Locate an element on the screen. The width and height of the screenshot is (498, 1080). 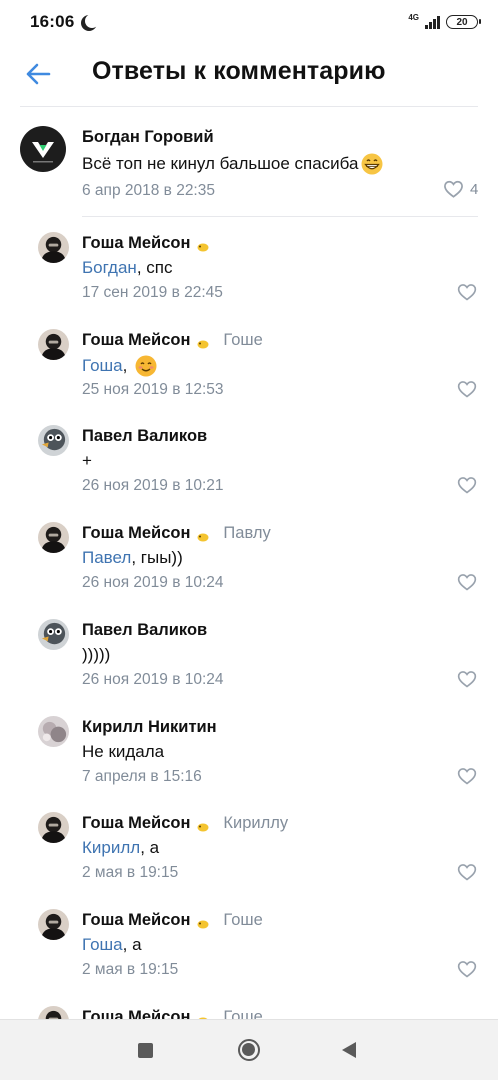
status-bar: 16:06 4G 20 is located at coordinates (249, 22).